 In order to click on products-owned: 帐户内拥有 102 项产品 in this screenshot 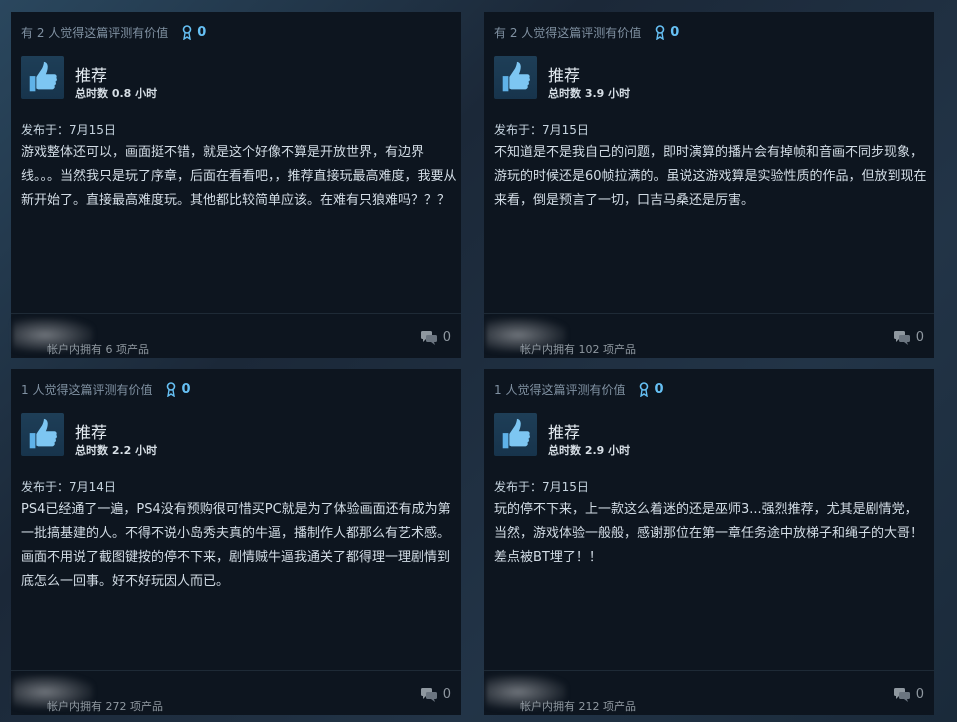, I will do `click(578, 349)`.